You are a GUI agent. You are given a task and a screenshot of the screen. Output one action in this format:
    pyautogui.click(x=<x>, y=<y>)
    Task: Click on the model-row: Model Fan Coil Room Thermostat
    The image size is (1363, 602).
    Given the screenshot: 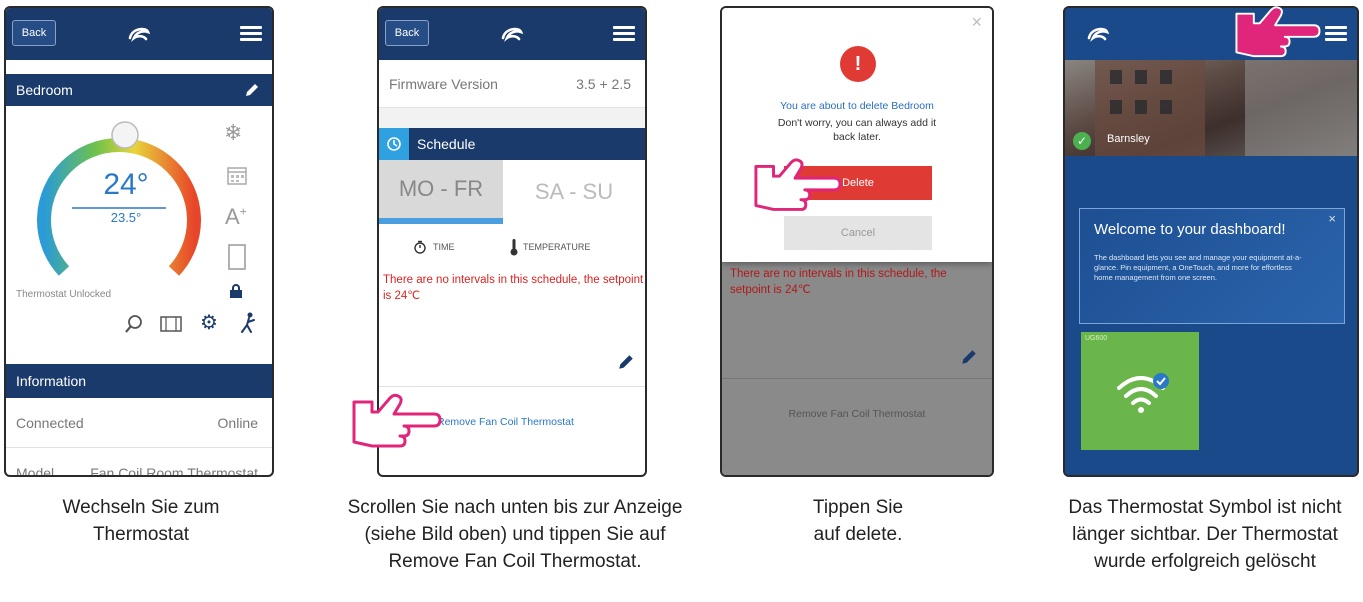 What is the action you would take?
    pyautogui.click(x=139, y=462)
    